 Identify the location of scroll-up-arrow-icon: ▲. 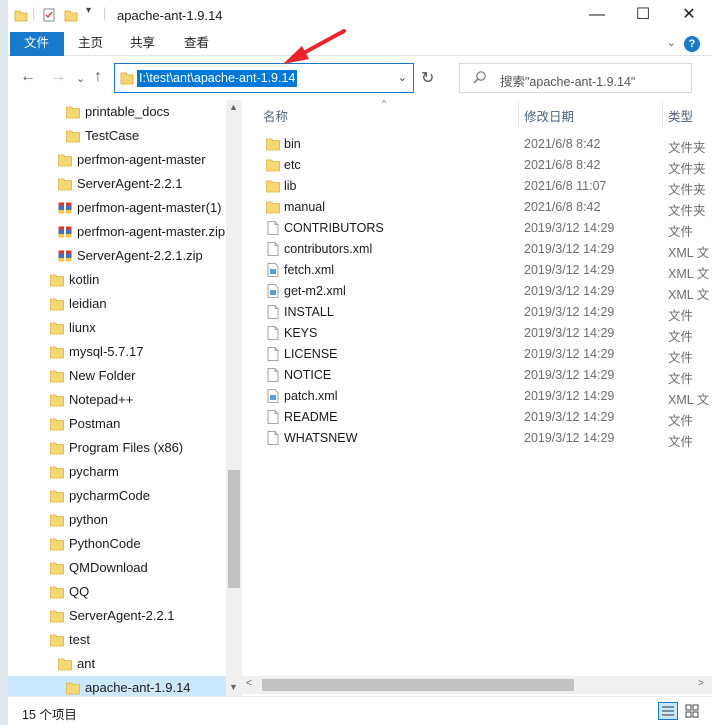
(233, 107).